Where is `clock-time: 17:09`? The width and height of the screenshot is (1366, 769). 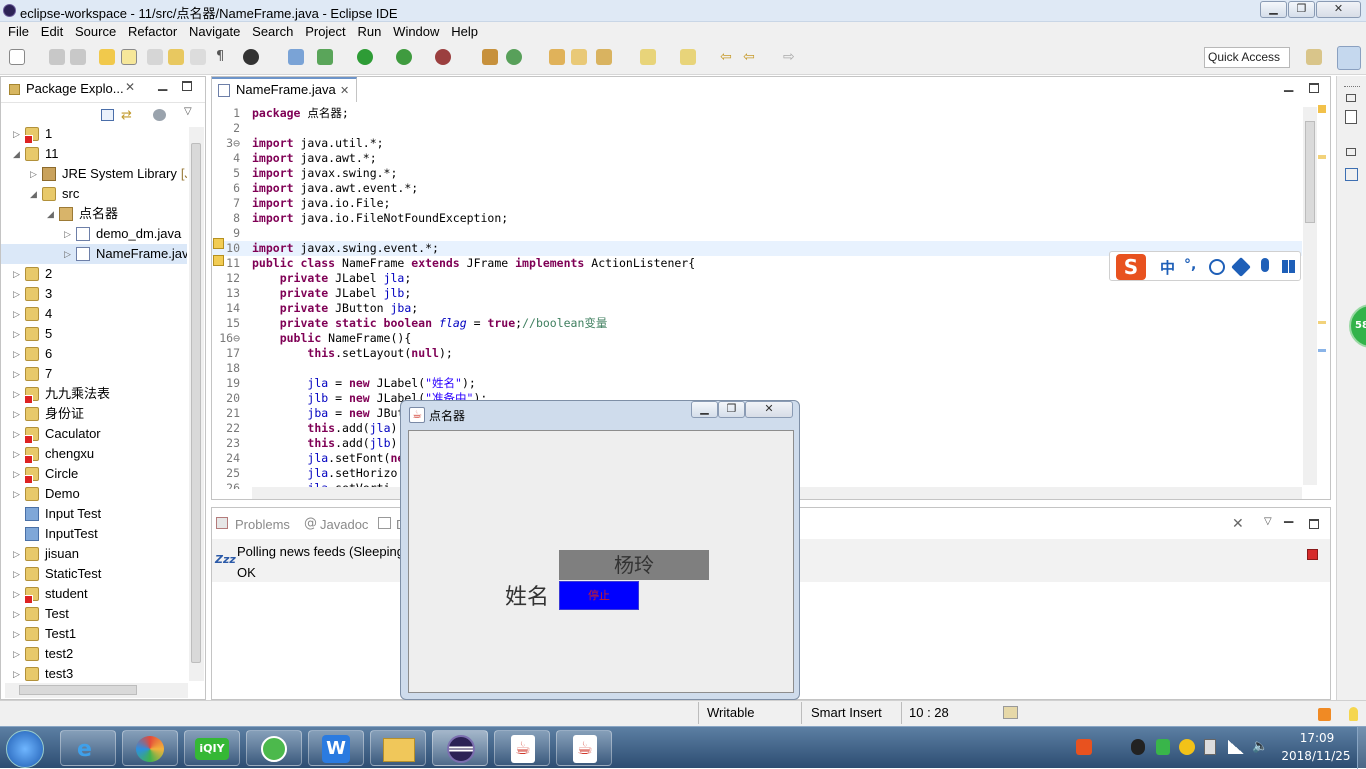 clock-time: 17:09 is located at coordinates (1317, 738).